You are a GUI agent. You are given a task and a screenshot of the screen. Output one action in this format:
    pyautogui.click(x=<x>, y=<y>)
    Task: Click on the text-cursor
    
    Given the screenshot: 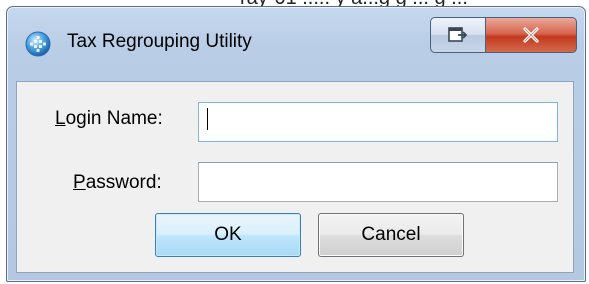 What is the action you would take?
    pyautogui.click(x=207, y=119)
    